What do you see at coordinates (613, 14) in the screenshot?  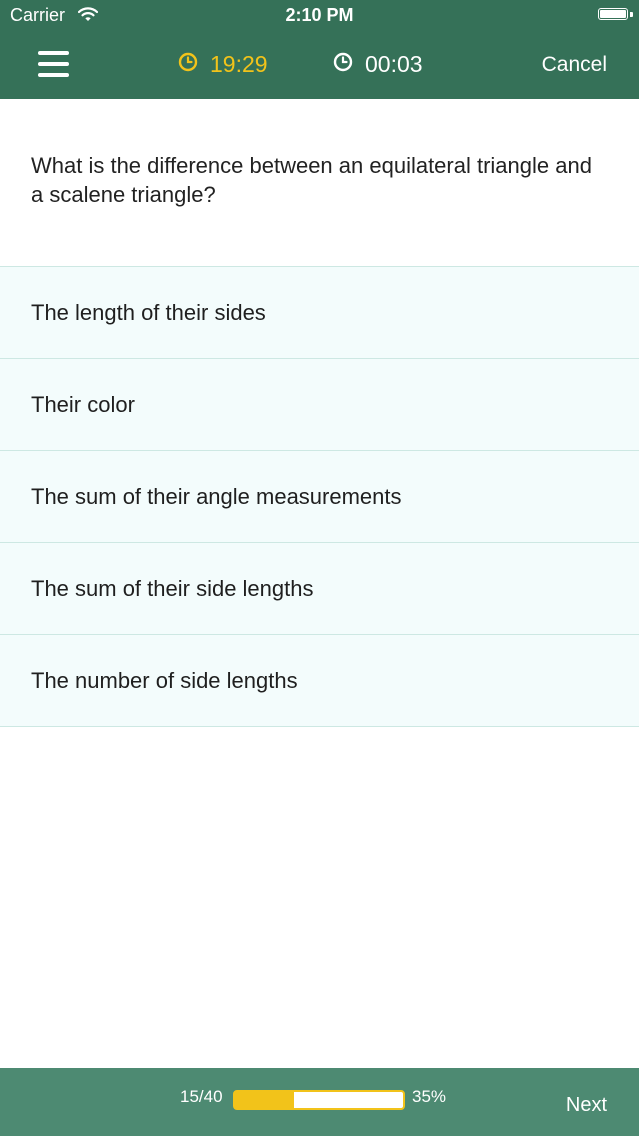 I see `battery-icon` at bounding box center [613, 14].